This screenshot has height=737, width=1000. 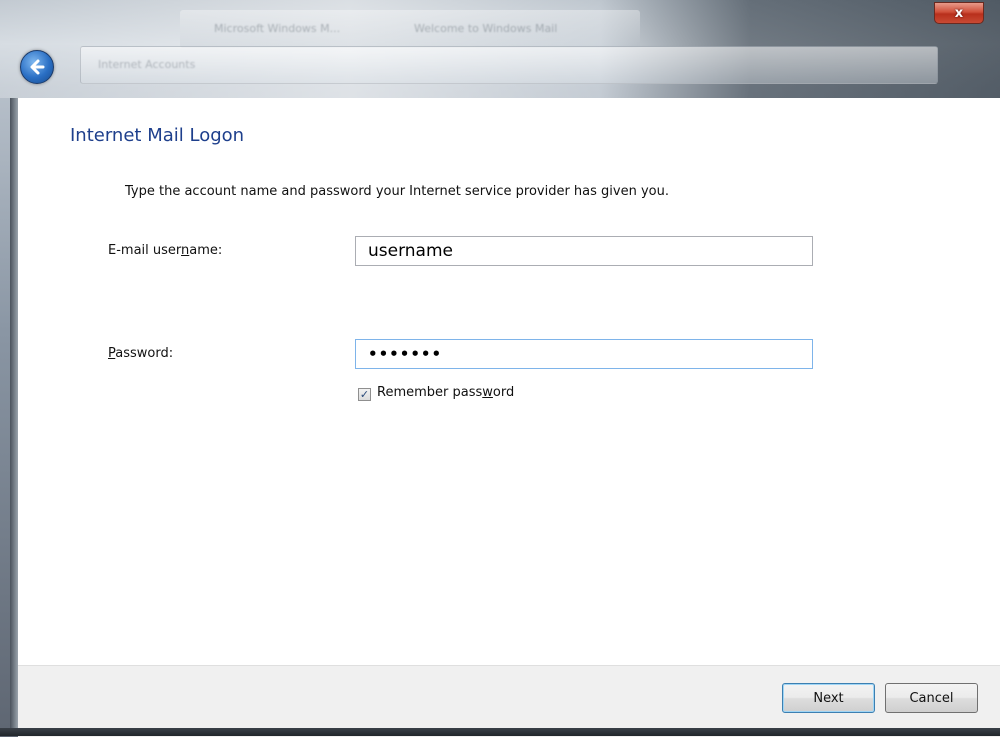 What do you see at coordinates (931, 698) in the screenshot?
I see `cancel-button: Cancel` at bounding box center [931, 698].